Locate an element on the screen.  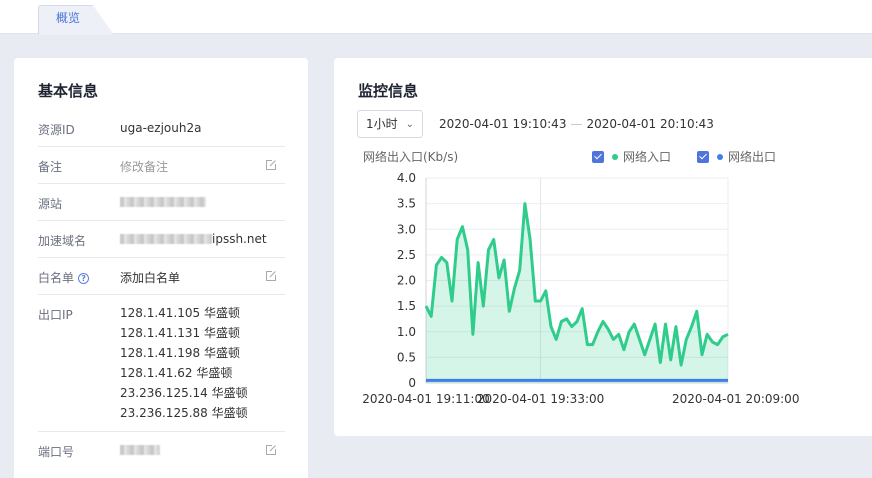
edit-whitelist-icon is located at coordinates (271, 276).